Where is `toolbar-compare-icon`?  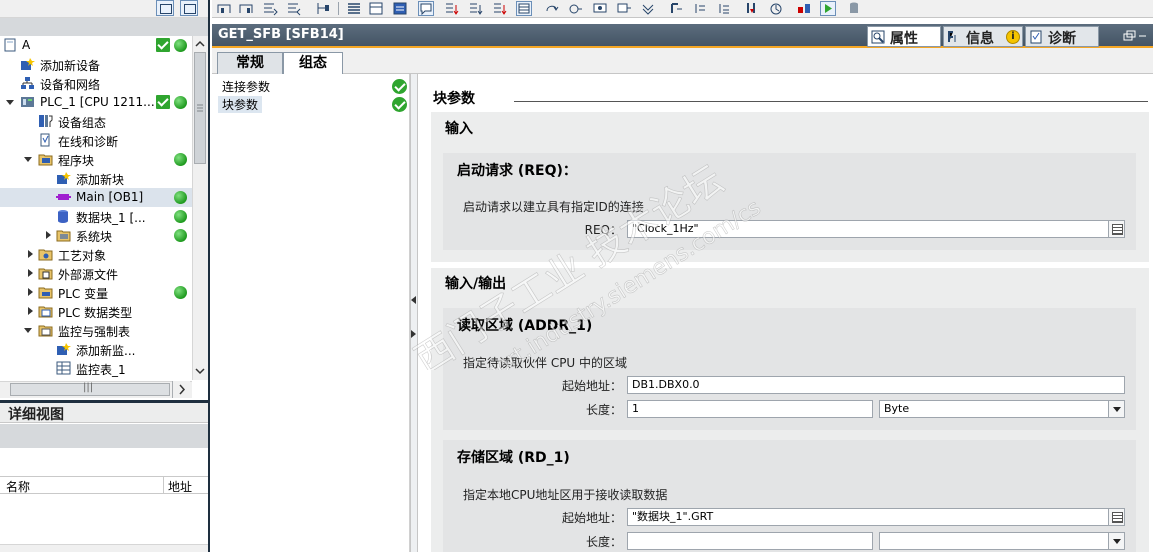 toolbar-compare-icon is located at coordinates (804, 8).